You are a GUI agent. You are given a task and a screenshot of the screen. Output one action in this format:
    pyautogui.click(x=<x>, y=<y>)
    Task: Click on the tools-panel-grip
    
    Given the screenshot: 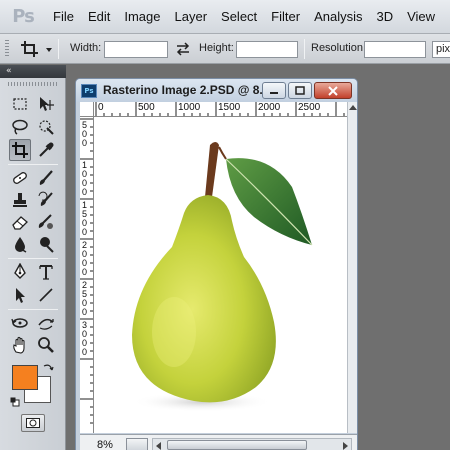 What is the action you would take?
    pyautogui.click(x=33, y=84)
    